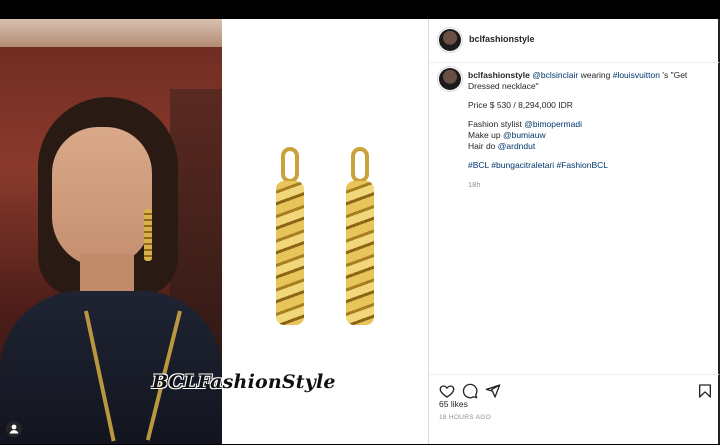 The height and width of the screenshot is (445, 720). What do you see at coordinates (516, 146) in the screenshot?
I see `hair-link: @ardndut` at bounding box center [516, 146].